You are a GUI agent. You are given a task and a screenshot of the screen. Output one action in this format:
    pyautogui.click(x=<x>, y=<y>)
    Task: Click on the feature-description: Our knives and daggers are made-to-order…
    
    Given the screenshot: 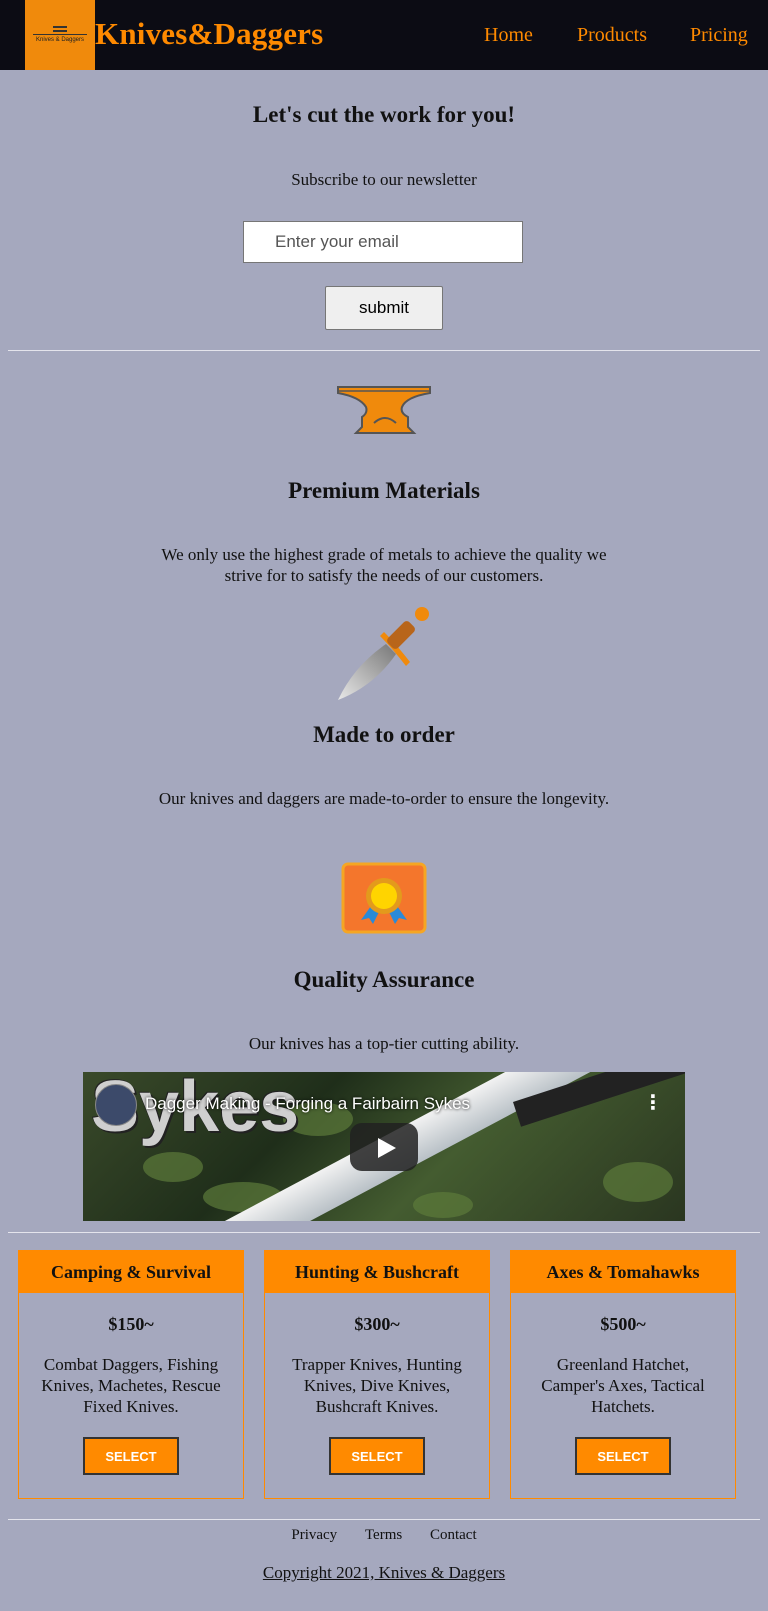 What is the action you would take?
    pyautogui.click(x=384, y=798)
    